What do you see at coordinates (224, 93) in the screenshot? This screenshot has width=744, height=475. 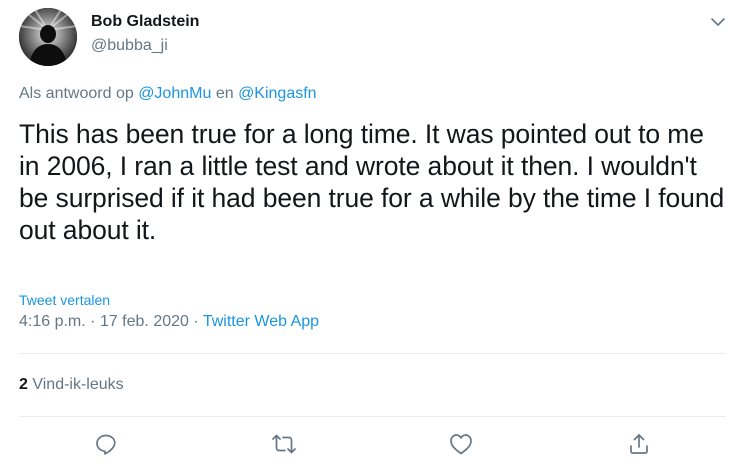 I see `reply-context-joiner: en` at bounding box center [224, 93].